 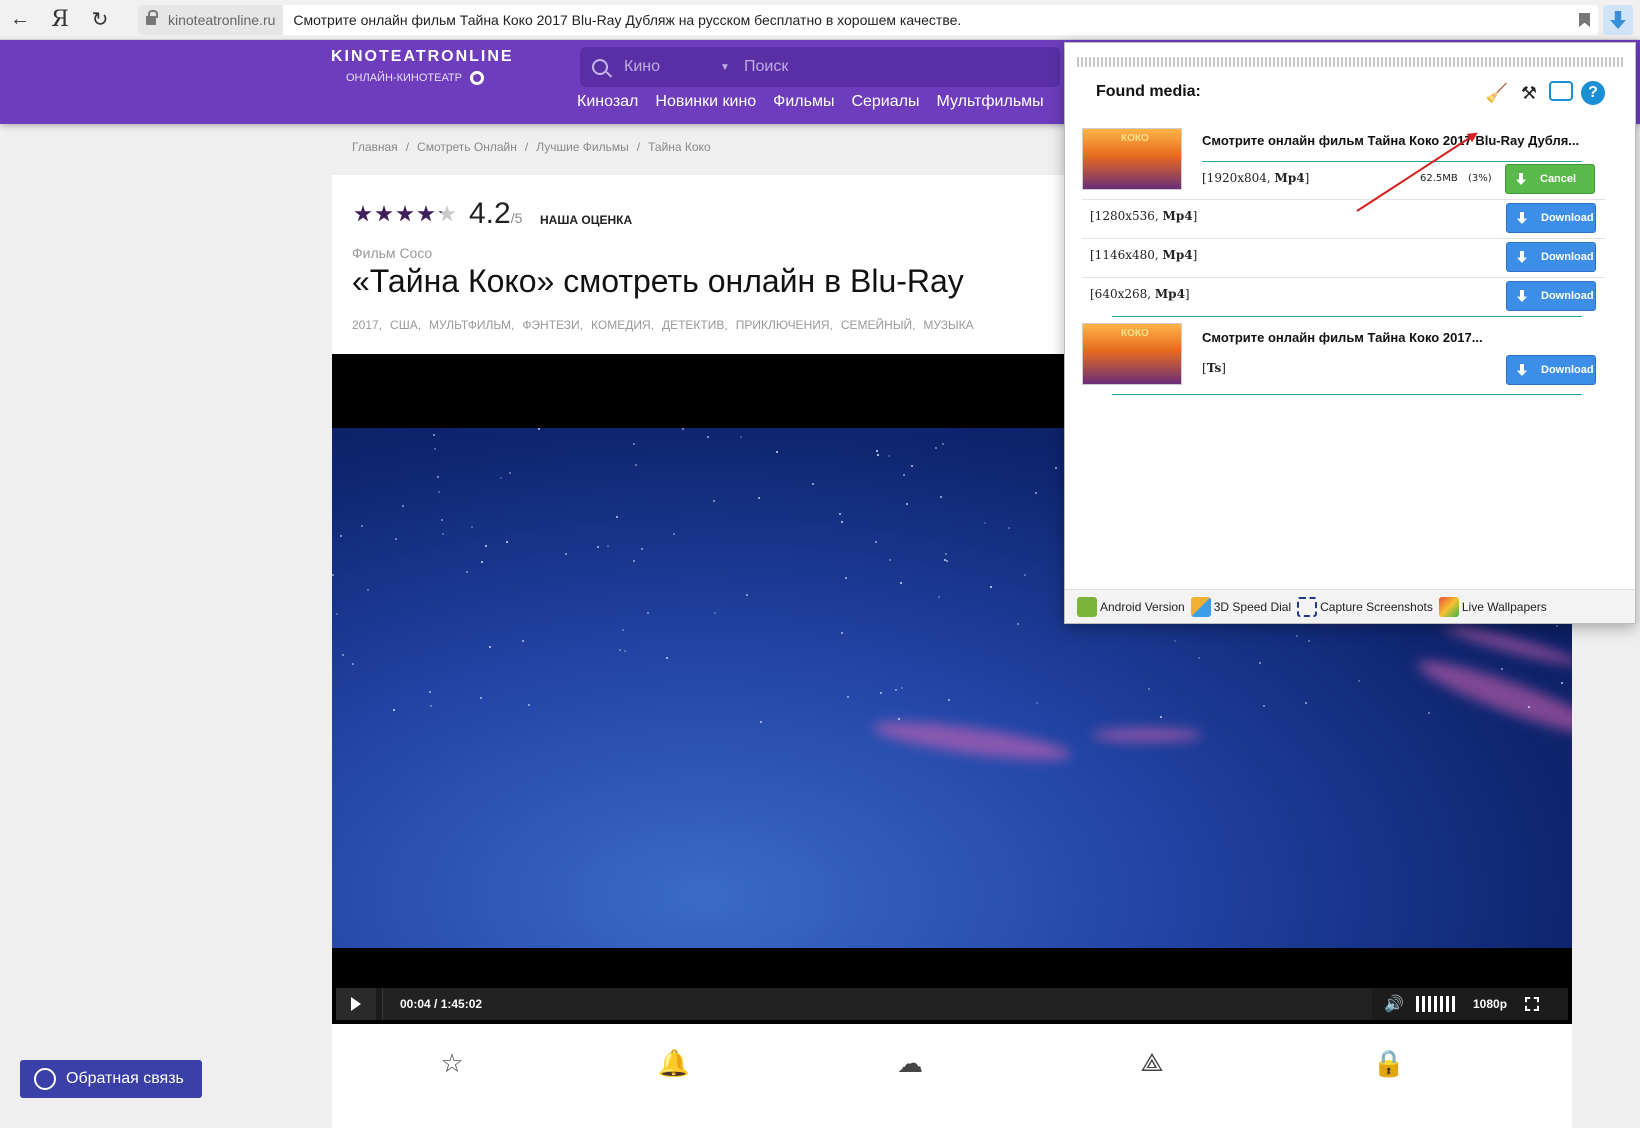 What do you see at coordinates (367, 325) in the screenshot?
I see `movie-tag: 2017,` at bounding box center [367, 325].